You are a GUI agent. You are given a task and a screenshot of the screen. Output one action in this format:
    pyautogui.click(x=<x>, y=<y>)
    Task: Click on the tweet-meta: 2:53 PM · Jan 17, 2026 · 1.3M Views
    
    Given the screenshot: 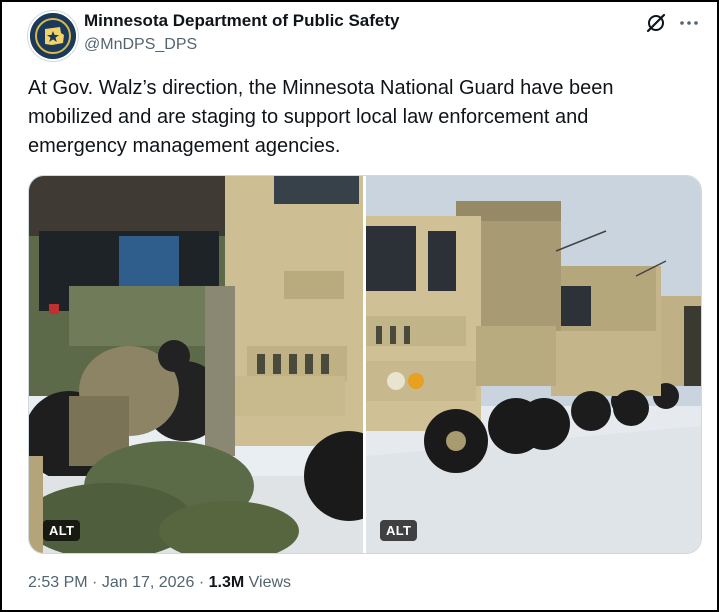 What is the action you would take?
    pyautogui.click(x=159, y=583)
    